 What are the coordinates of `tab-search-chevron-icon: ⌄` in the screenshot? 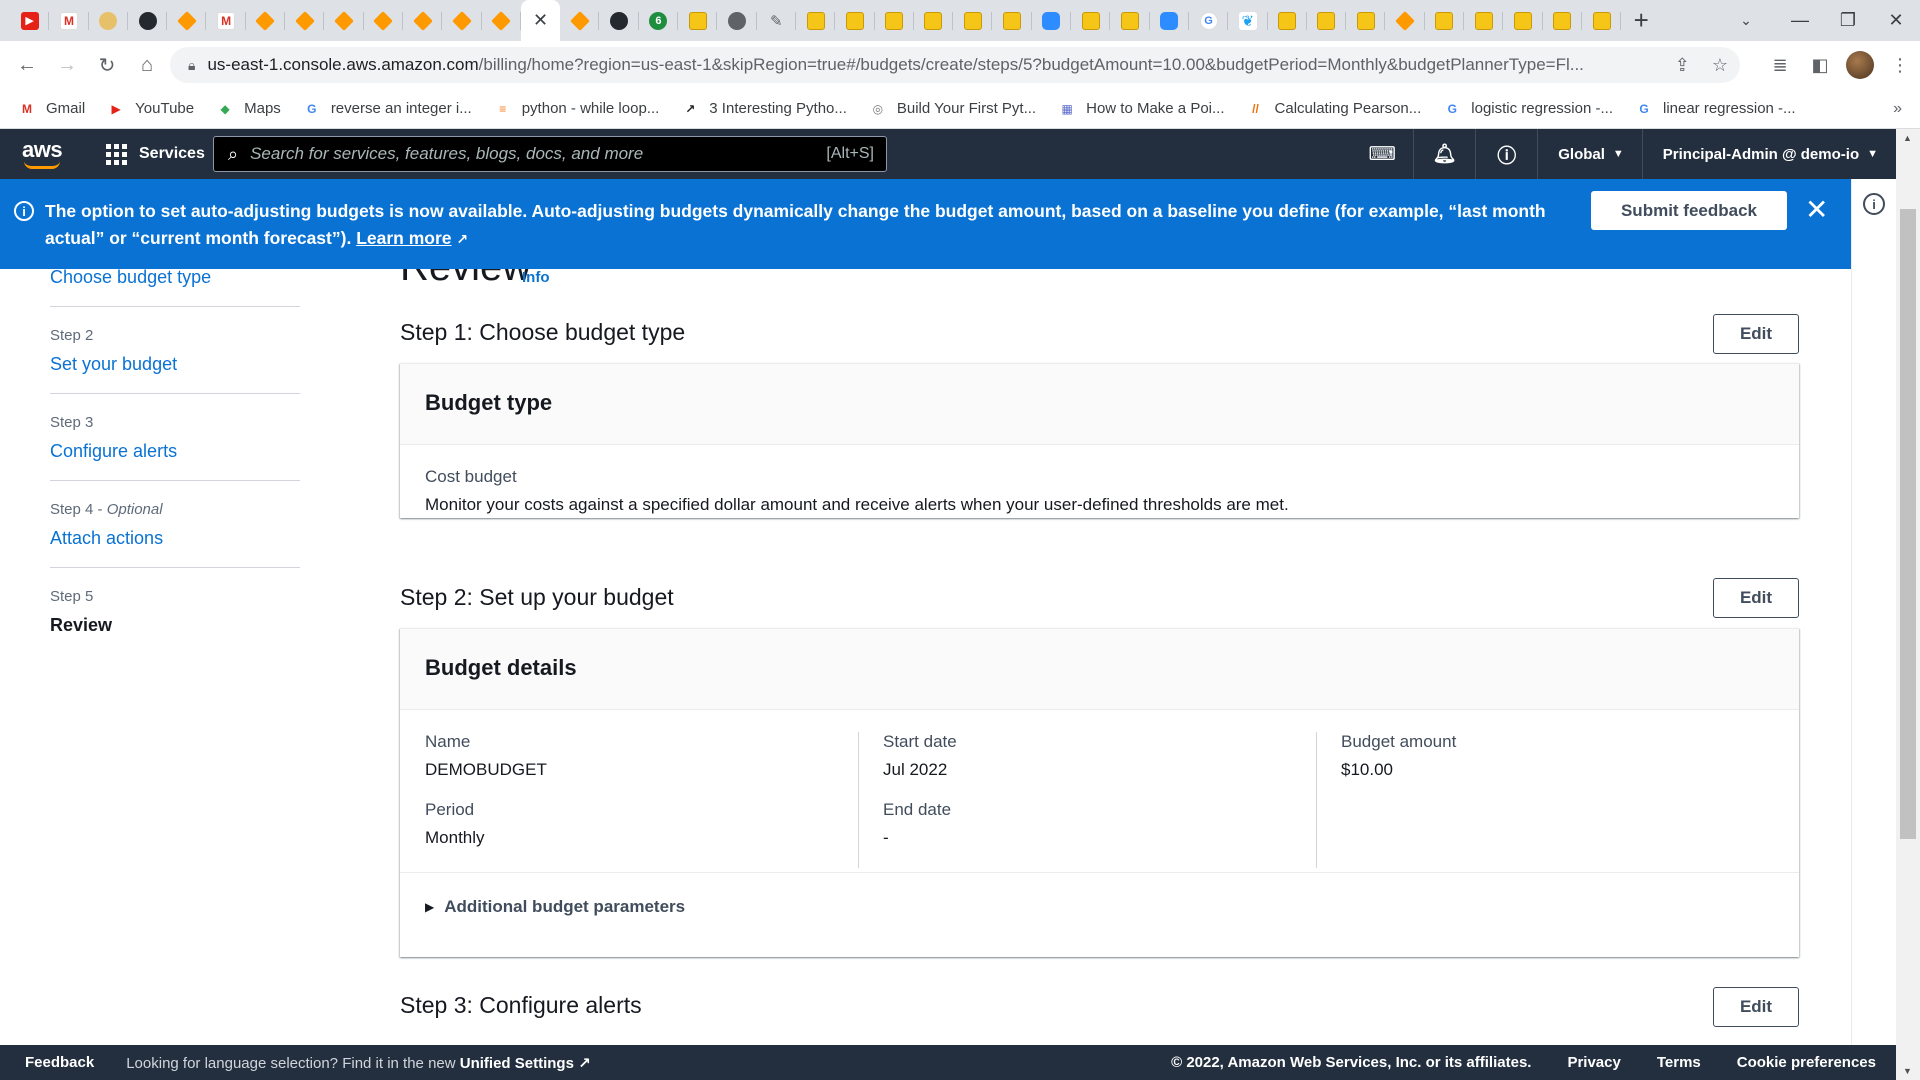 It's located at (1746, 20).